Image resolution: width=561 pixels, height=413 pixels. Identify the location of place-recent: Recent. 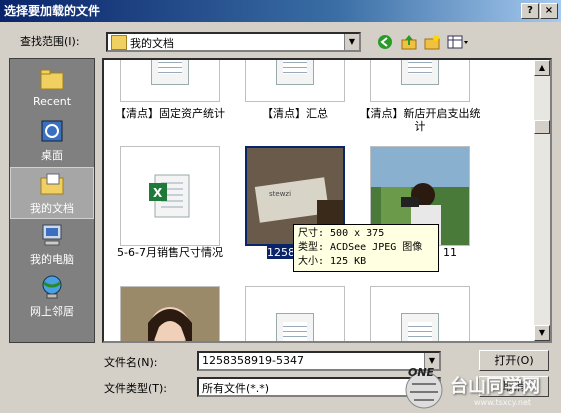
(52, 89).